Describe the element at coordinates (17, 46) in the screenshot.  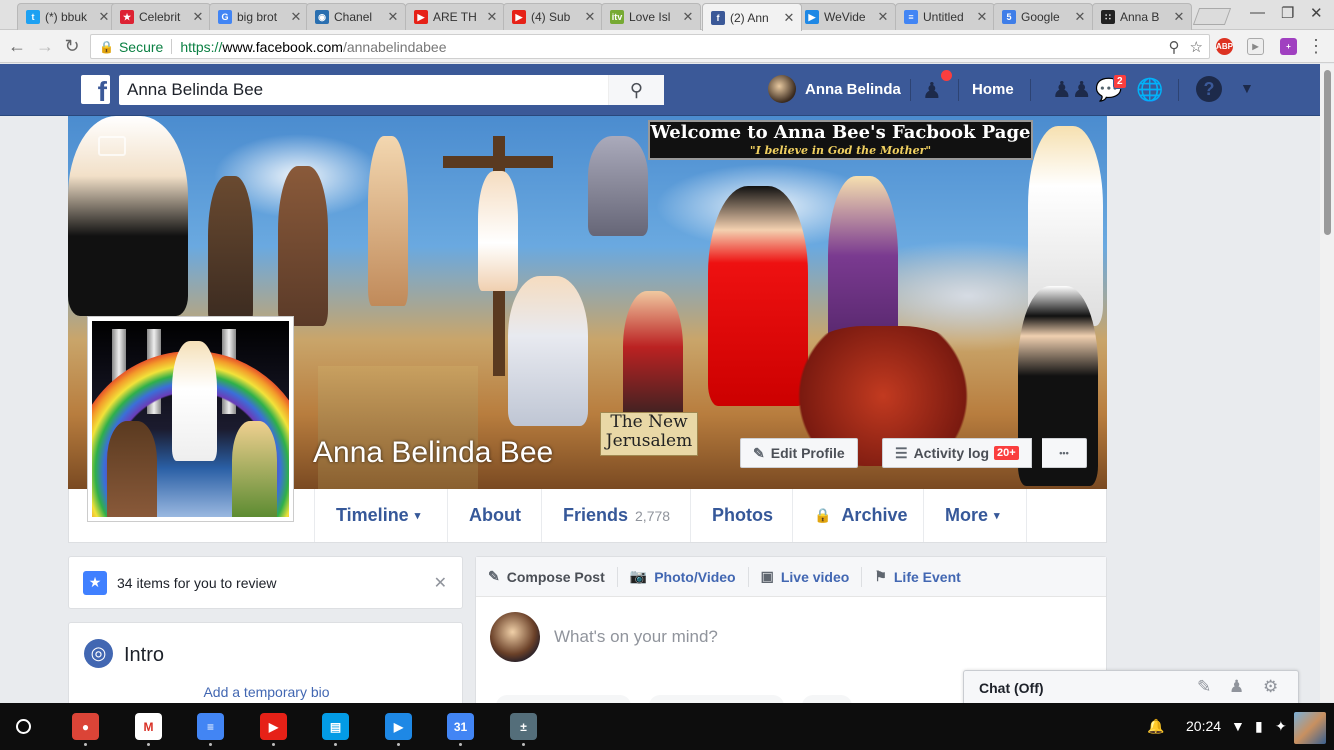
I see `back-icon: ←` at that location.